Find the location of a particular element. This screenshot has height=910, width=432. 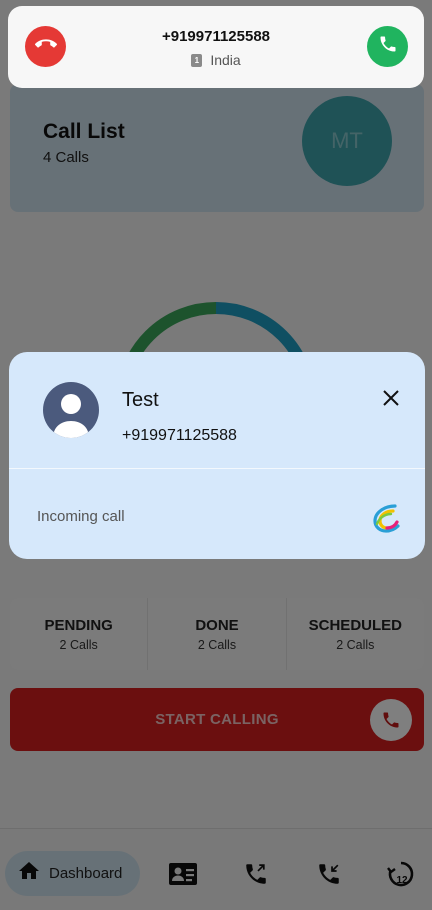

app-logo-icon is located at coordinates (386, 519).